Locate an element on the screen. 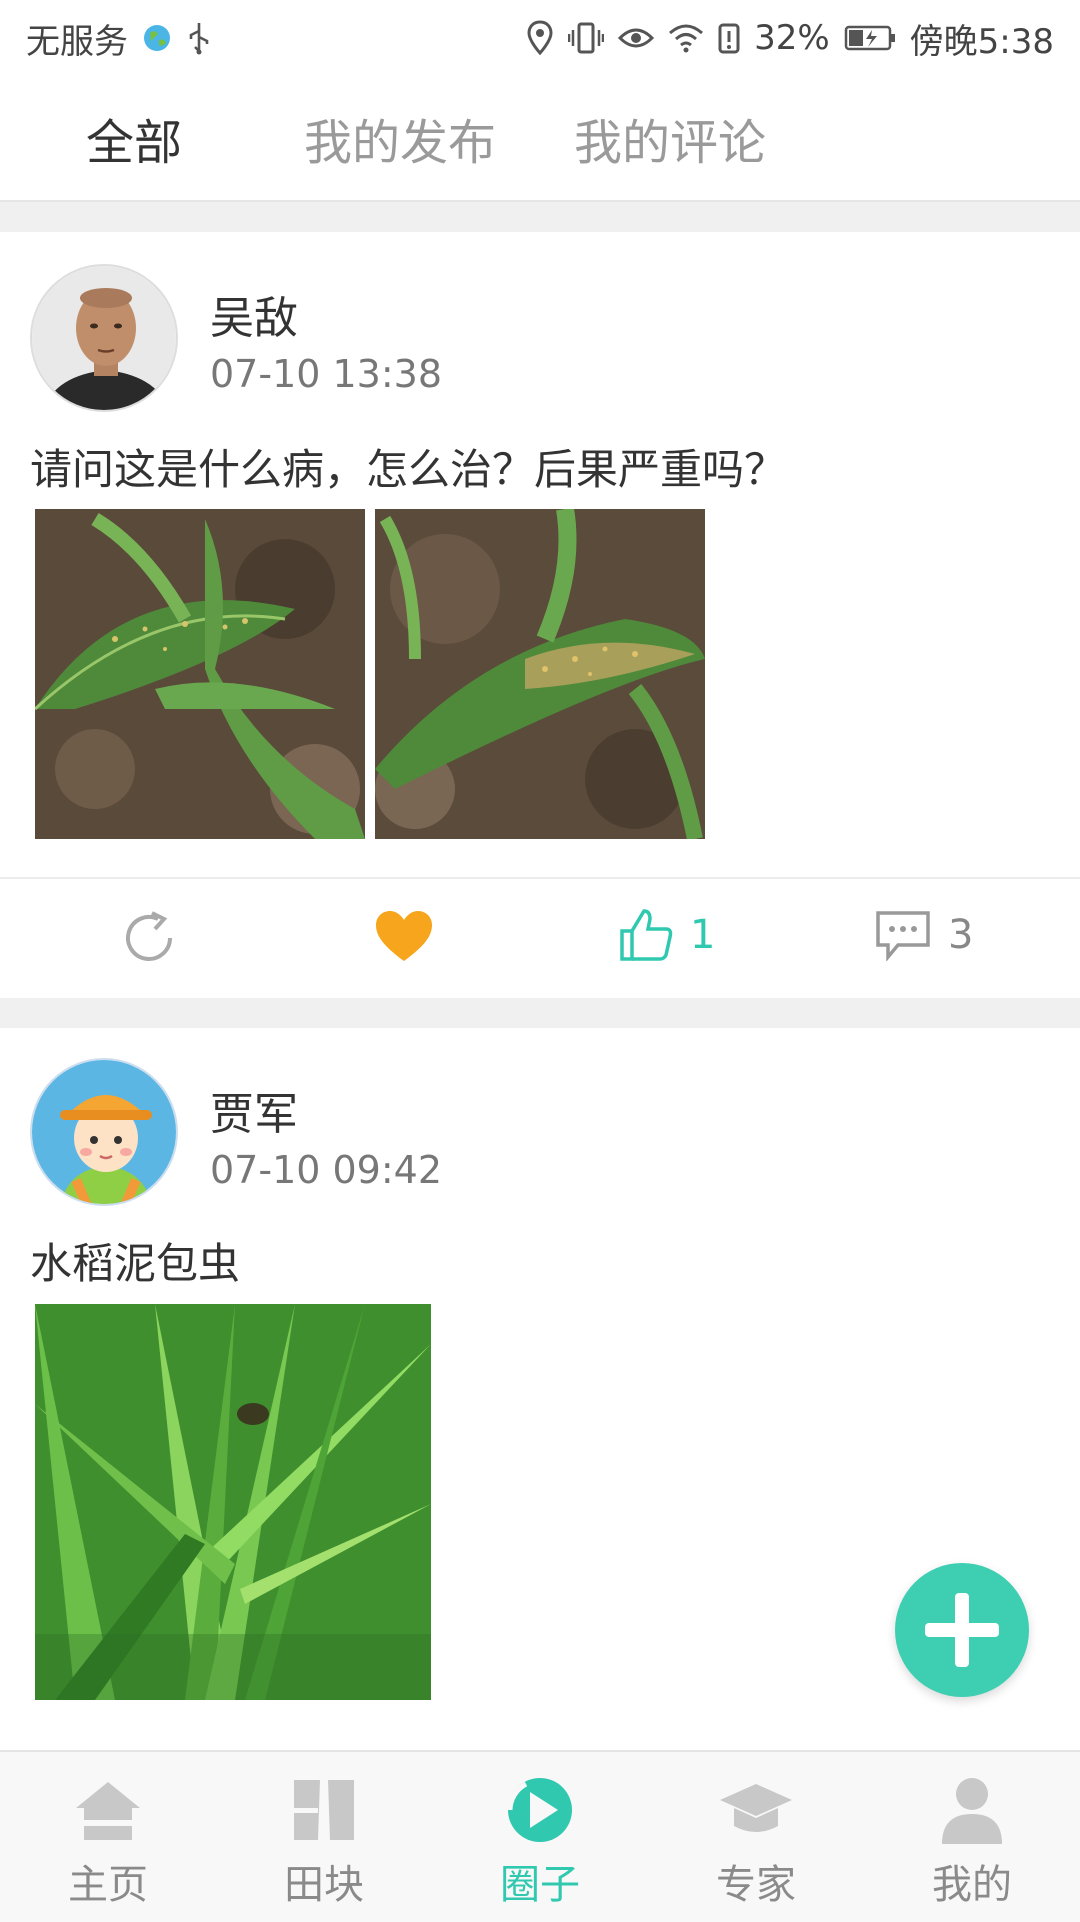  thumbs-up-icon is located at coordinates (646, 935).